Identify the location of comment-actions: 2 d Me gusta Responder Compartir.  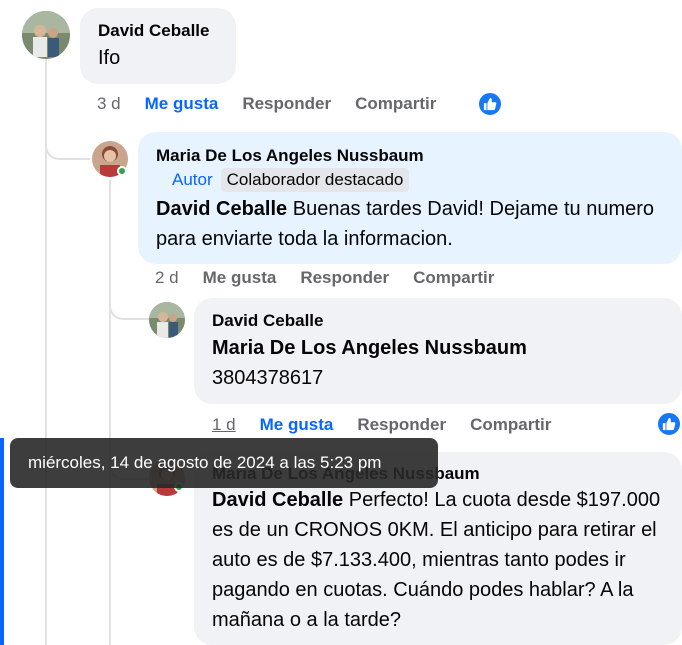
(324, 278).